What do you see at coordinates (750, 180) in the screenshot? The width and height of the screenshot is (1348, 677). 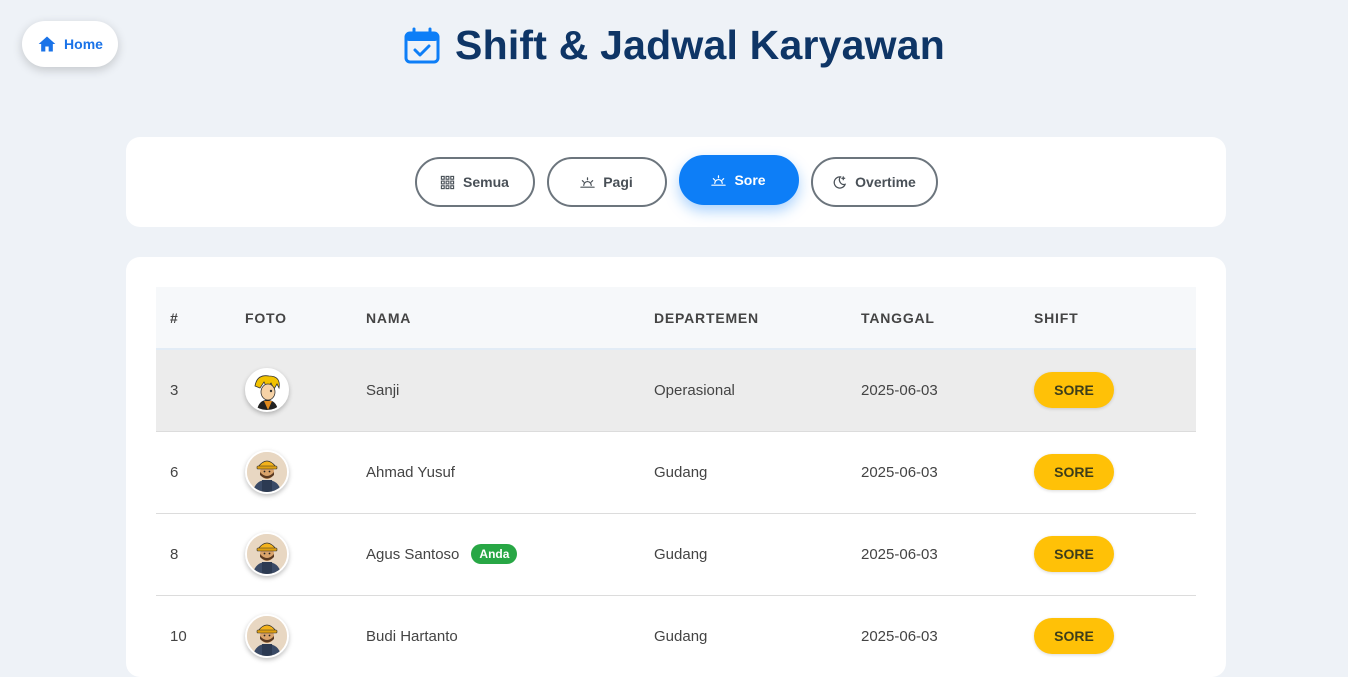 I see `filter-sore-label: Sore` at bounding box center [750, 180].